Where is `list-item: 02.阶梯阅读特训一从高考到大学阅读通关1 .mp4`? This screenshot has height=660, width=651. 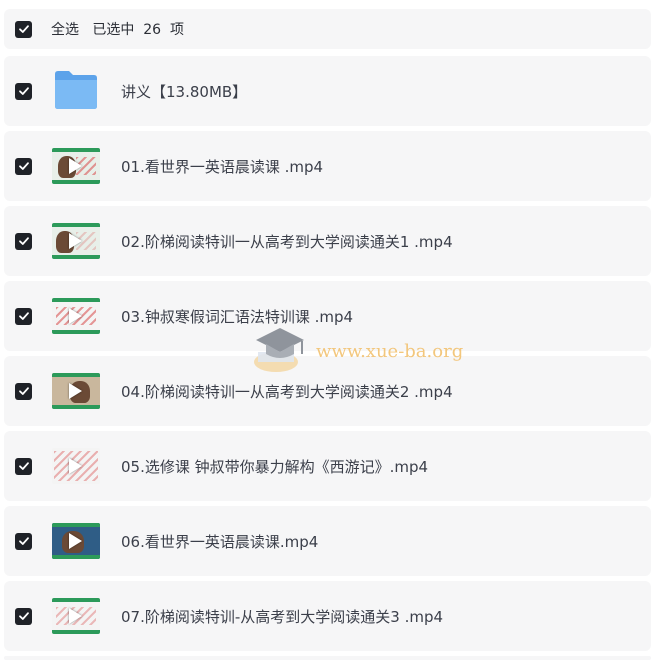
list-item: 02.阶梯阅读特训一从高考到大学阅读通关1 .mp4 is located at coordinates (327, 241).